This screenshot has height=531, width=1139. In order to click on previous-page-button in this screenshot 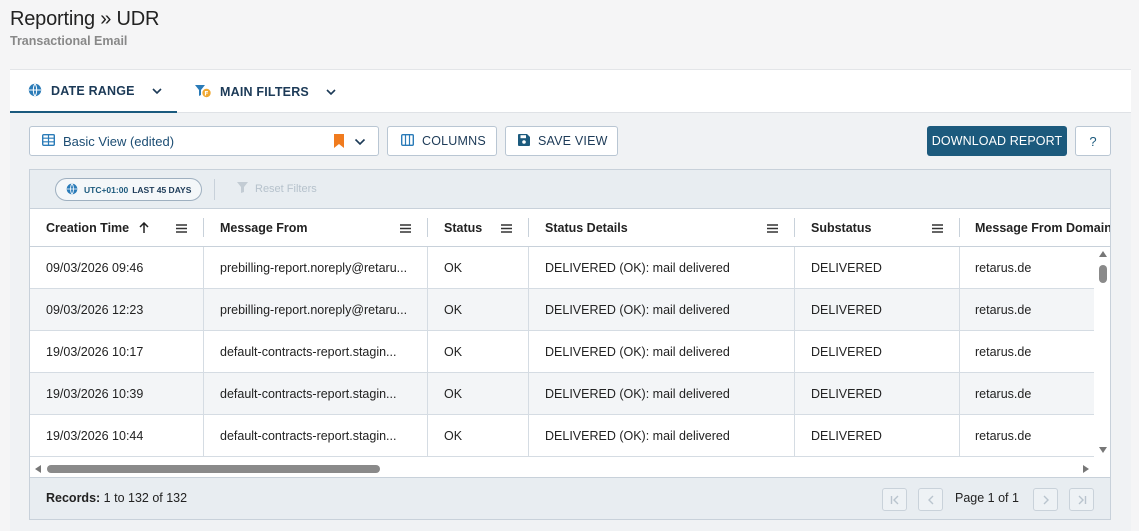, I will do `click(930, 499)`.